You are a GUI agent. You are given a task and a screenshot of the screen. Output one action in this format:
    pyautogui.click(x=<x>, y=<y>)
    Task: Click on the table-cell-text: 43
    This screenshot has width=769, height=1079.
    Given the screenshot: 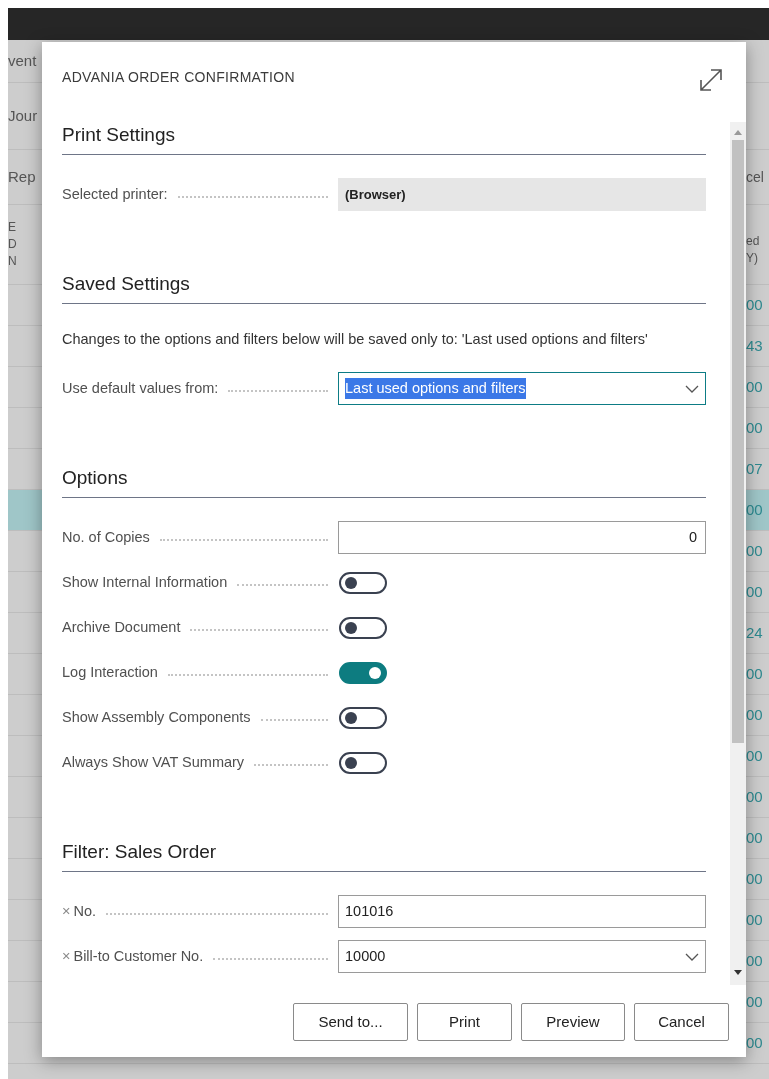 What is the action you would take?
    pyautogui.click(x=755, y=345)
    